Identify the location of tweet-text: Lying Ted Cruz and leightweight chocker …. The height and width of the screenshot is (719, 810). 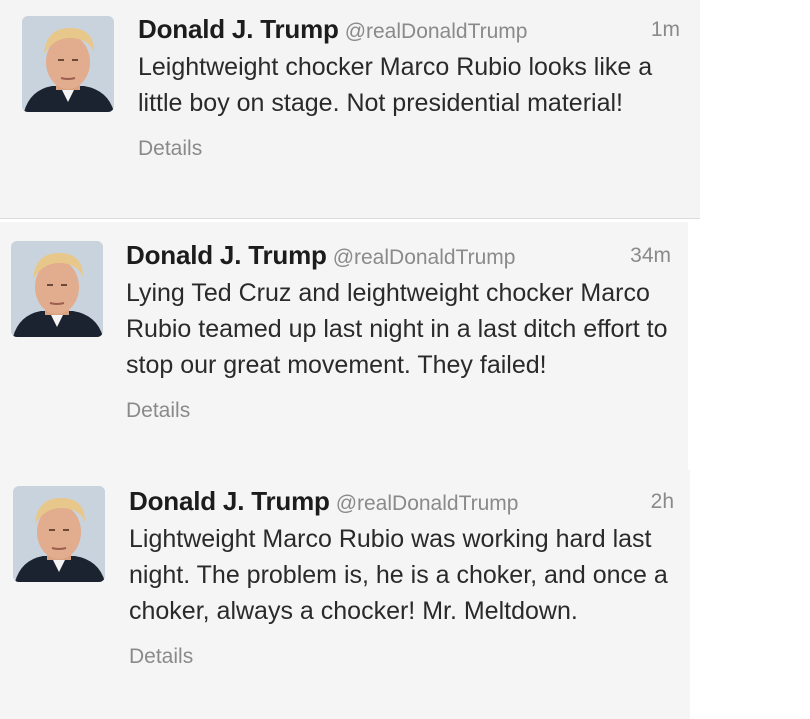
(397, 329).